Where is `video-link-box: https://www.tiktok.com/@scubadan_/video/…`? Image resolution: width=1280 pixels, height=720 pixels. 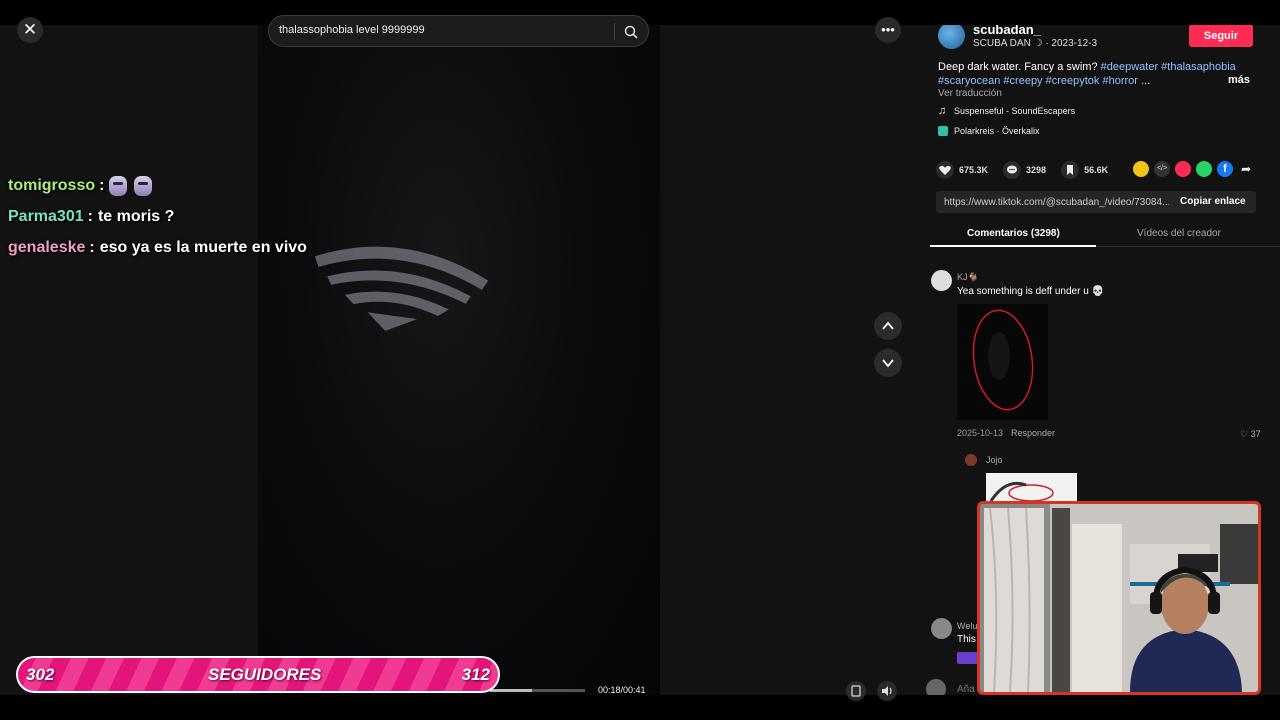 video-link-box: https://www.tiktok.com/@scubadan_/video/… is located at coordinates (1096, 202).